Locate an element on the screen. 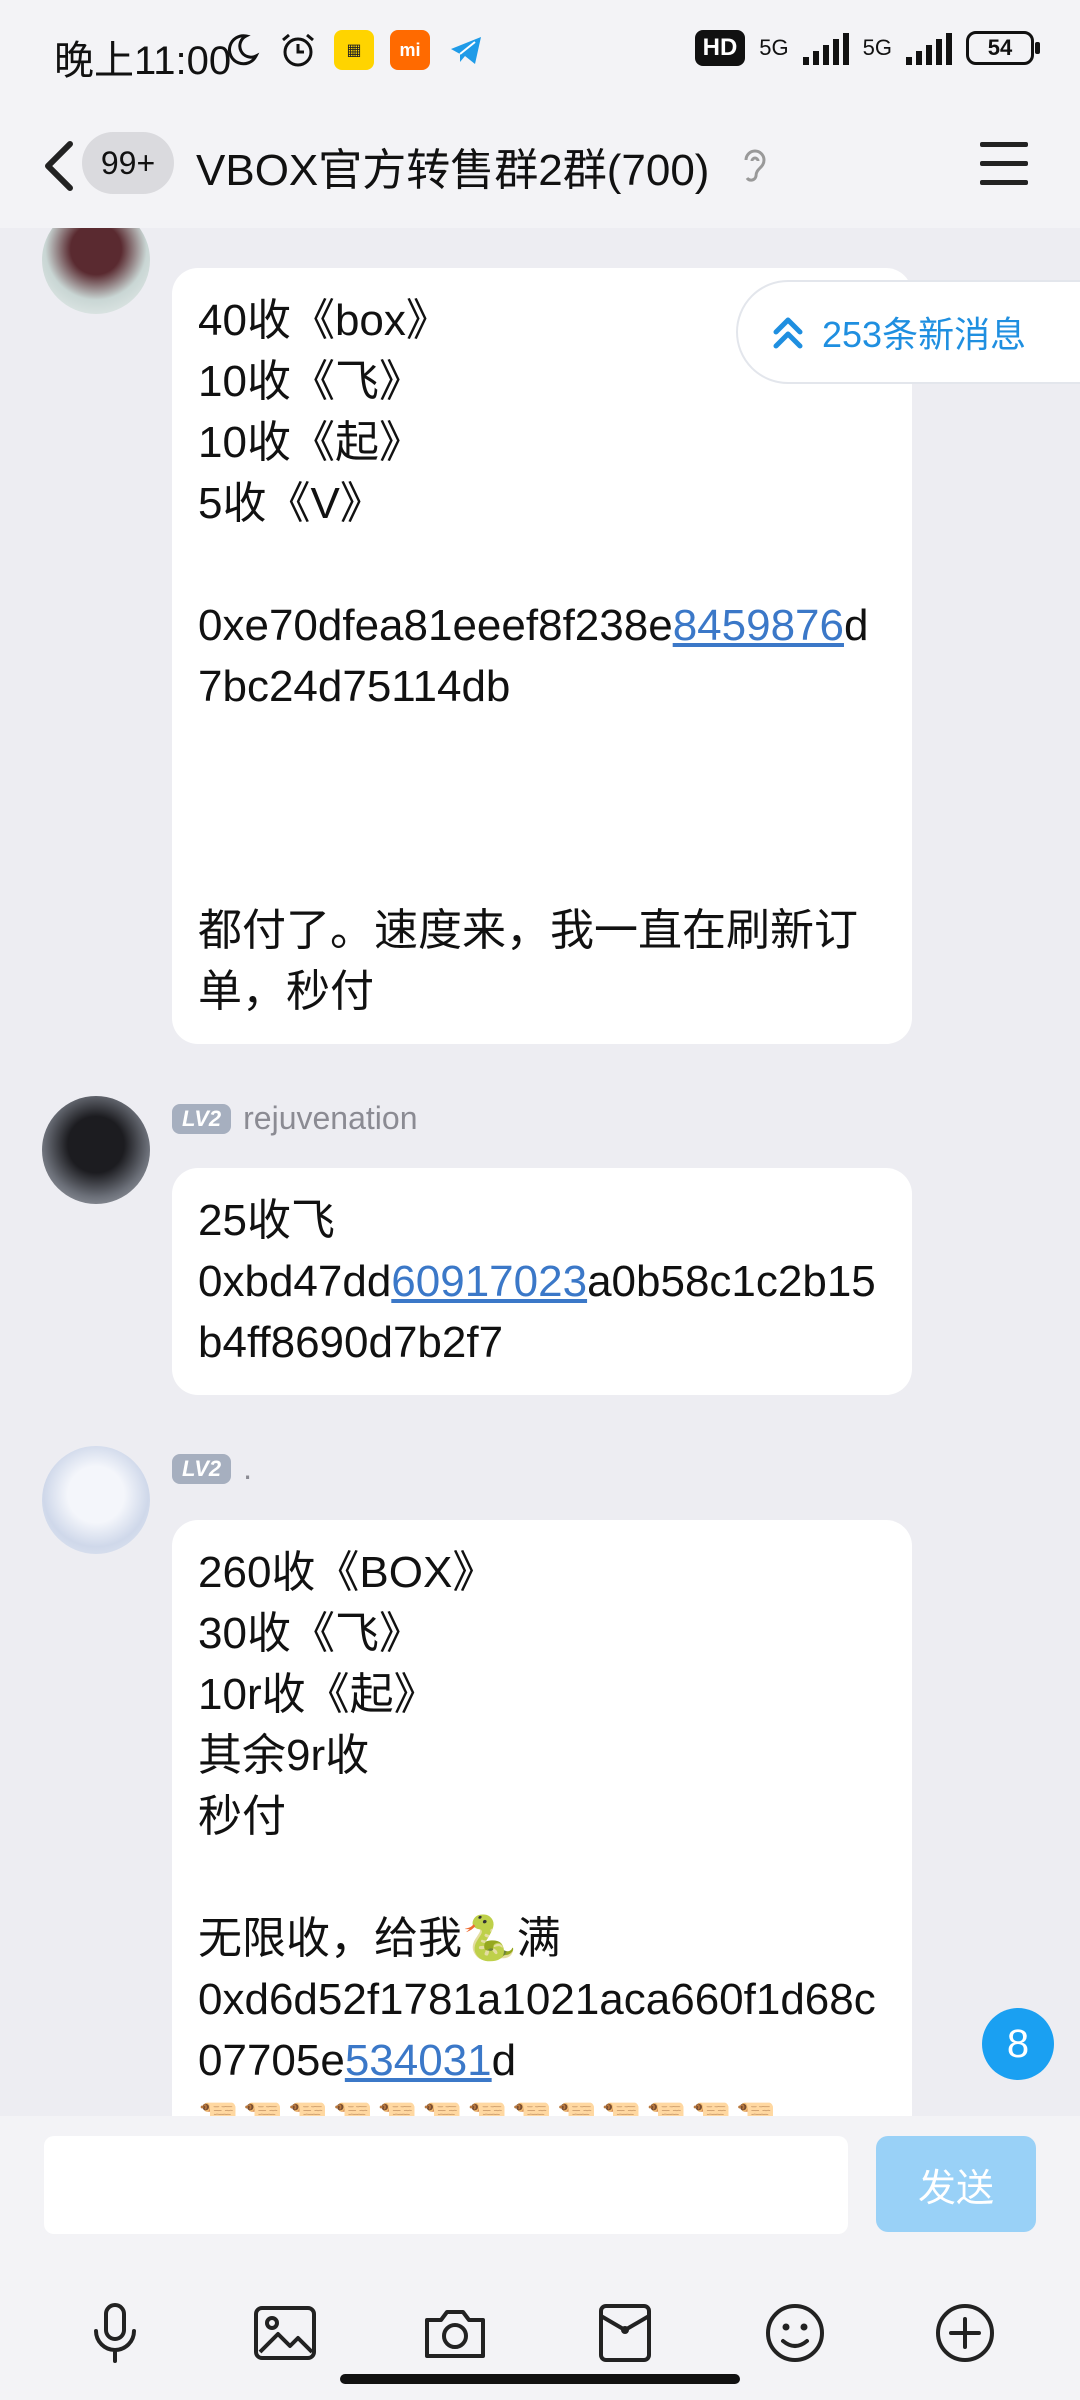 This screenshot has width=1080, height=2400. send-button: 发送 is located at coordinates (956, 2184).